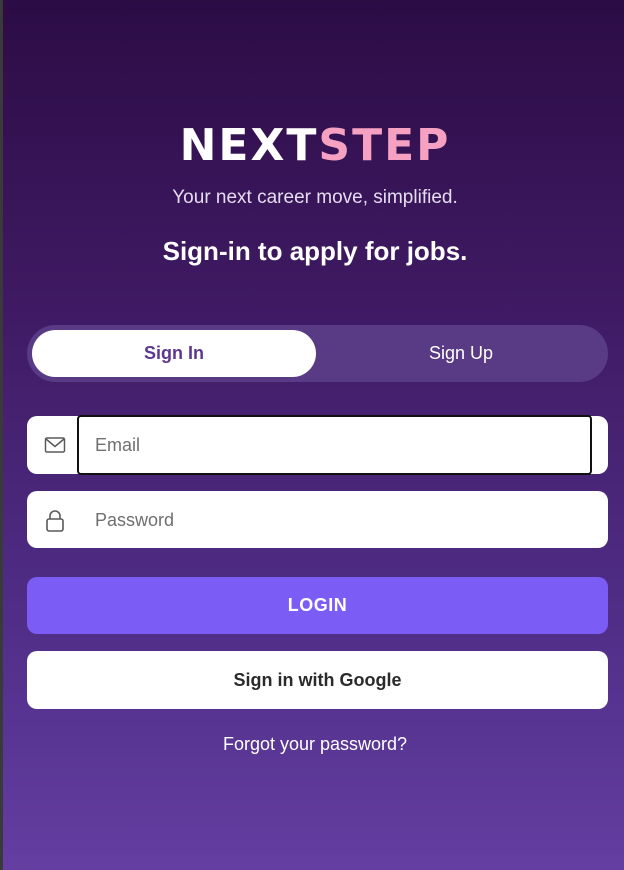 The image size is (624, 870). What do you see at coordinates (174, 353) in the screenshot?
I see `tab-sign-in: Sign In` at bounding box center [174, 353].